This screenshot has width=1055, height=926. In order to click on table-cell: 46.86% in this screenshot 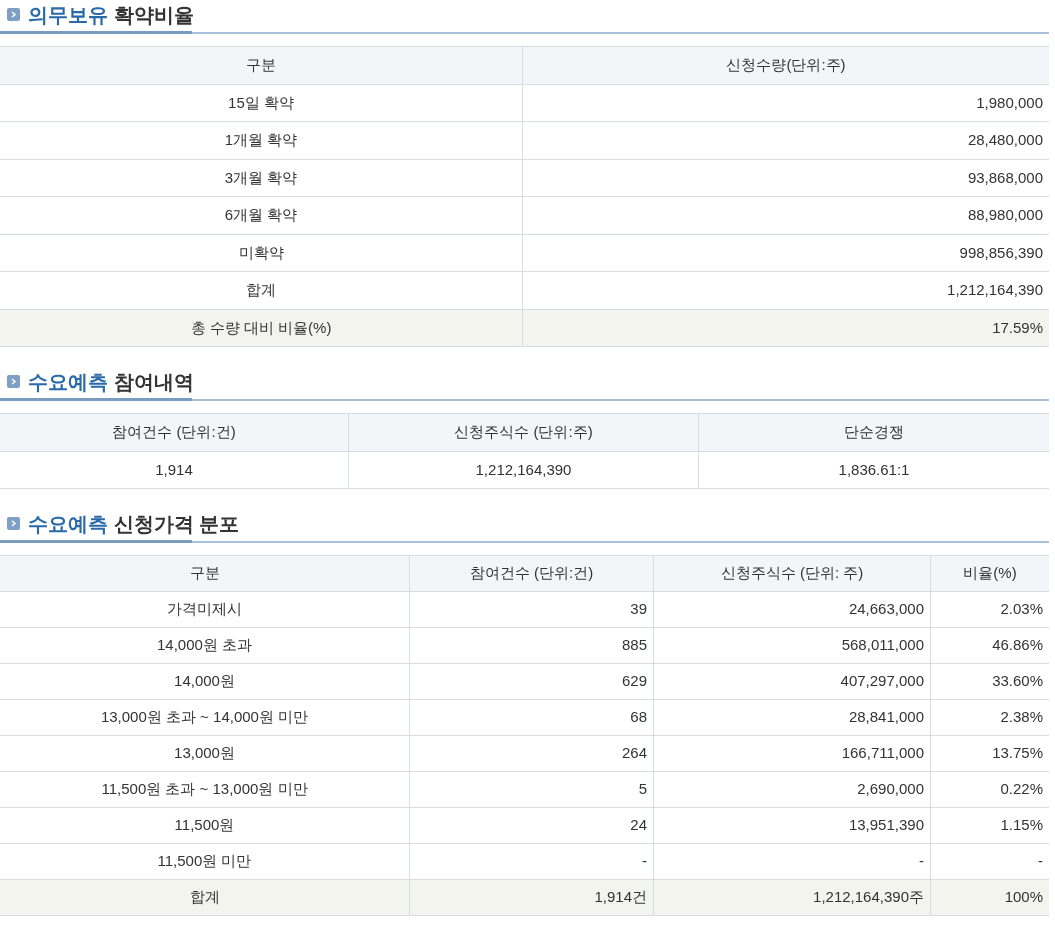, I will do `click(989, 645)`.